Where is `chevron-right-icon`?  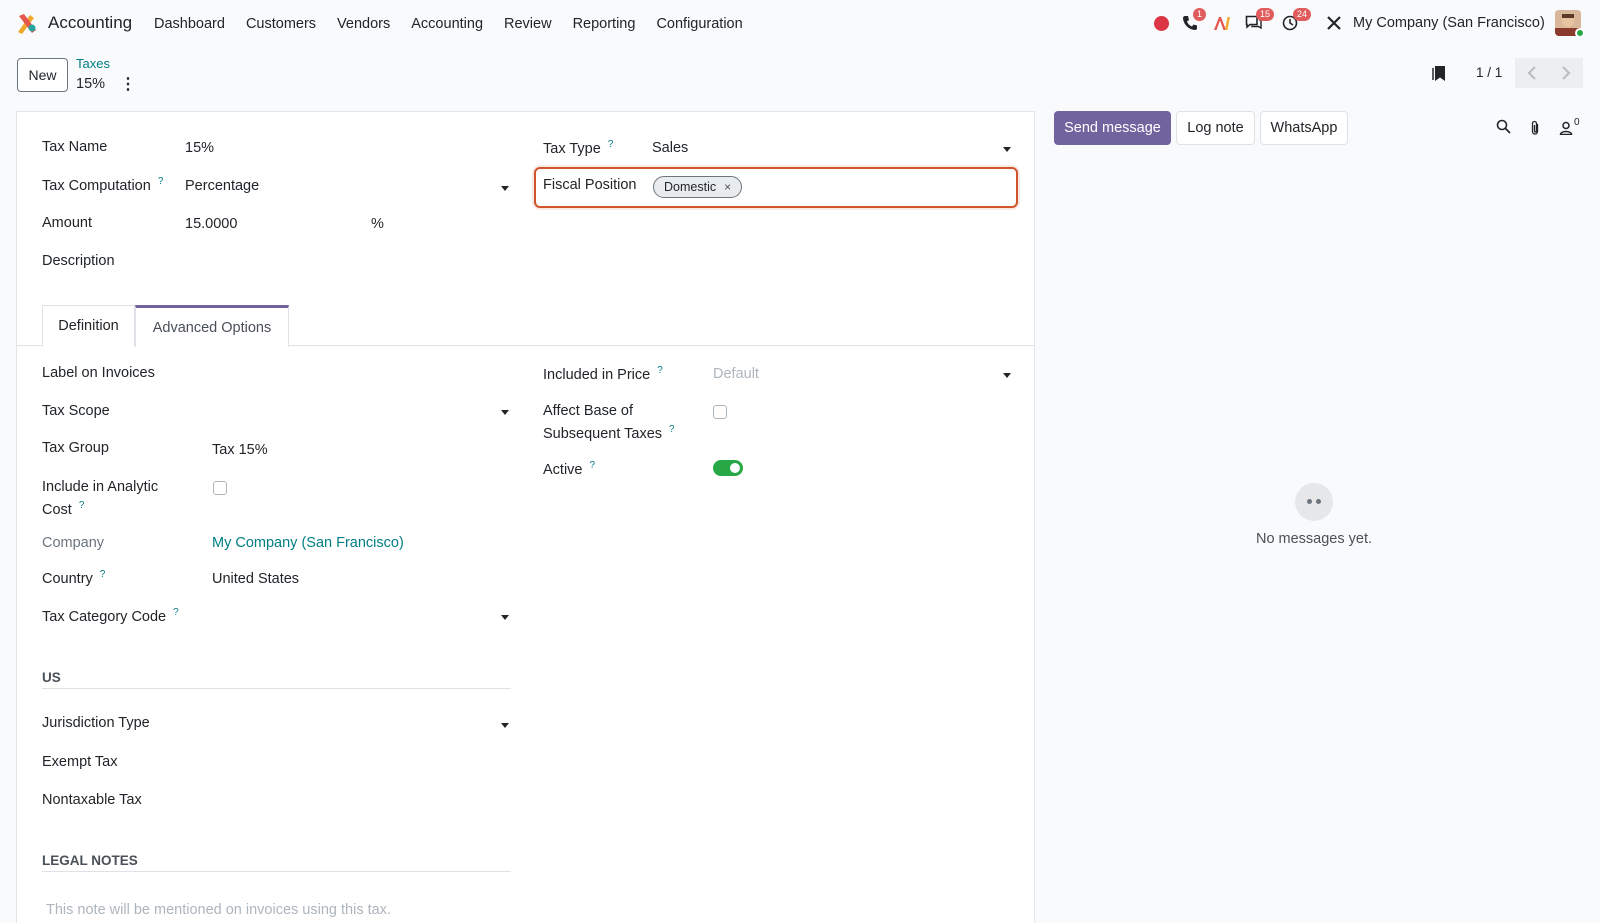 chevron-right-icon is located at coordinates (1566, 73).